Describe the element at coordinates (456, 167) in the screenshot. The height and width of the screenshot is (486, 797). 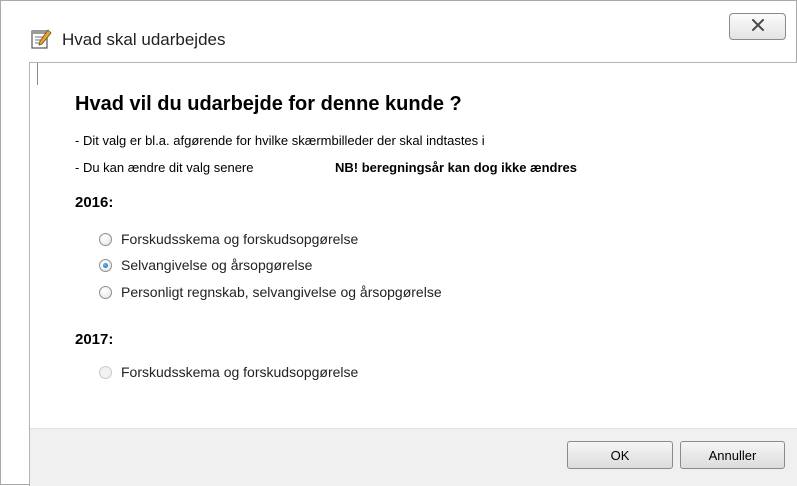
I see `nb-note: NB! beregningsår kan dog ikke ændres` at that location.